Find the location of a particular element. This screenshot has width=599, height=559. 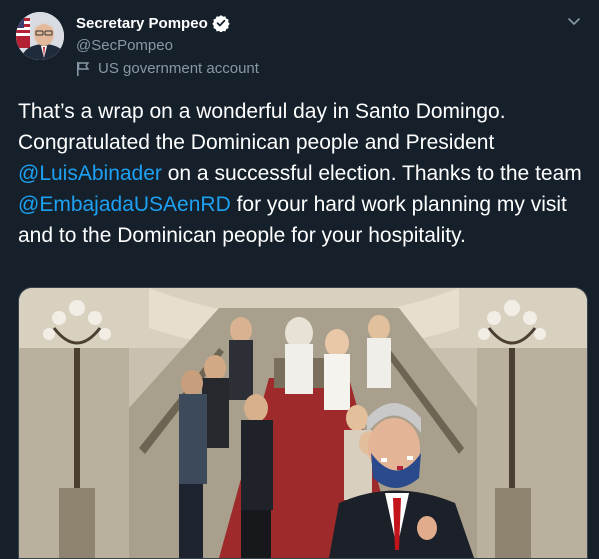

government-account-label: US government account is located at coordinates (167, 68).